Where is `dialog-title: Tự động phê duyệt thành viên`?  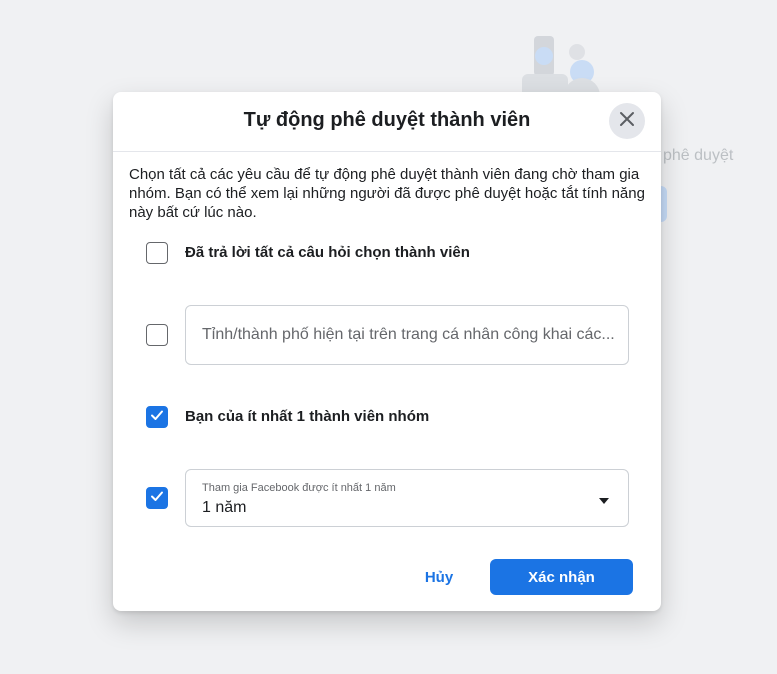
dialog-title: Tự động phê duyệt thành viên is located at coordinates (387, 120).